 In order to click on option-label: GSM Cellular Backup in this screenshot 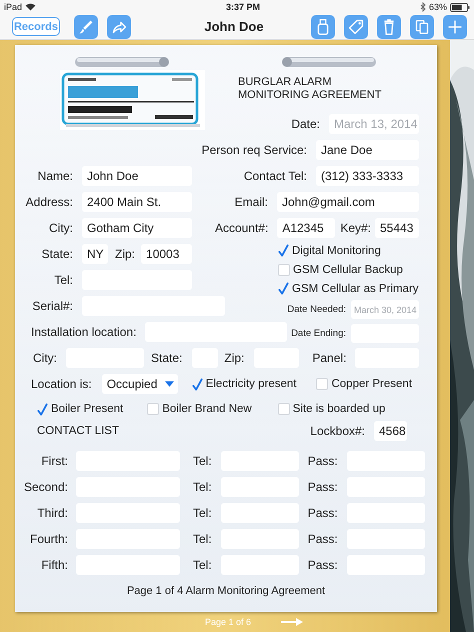, I will do `click(348, 270)`.